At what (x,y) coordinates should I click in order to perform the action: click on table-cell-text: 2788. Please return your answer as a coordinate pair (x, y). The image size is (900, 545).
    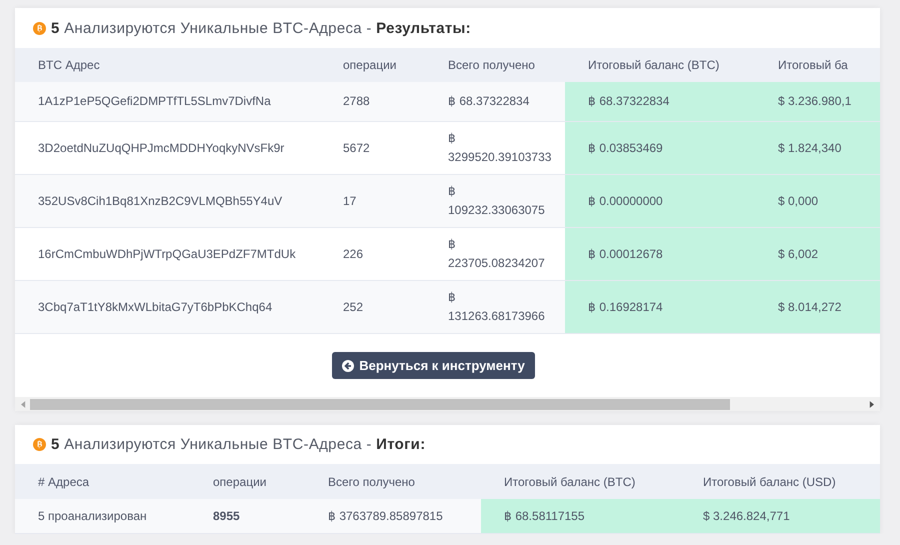
    Looking at the image, I should click on (356, 101).